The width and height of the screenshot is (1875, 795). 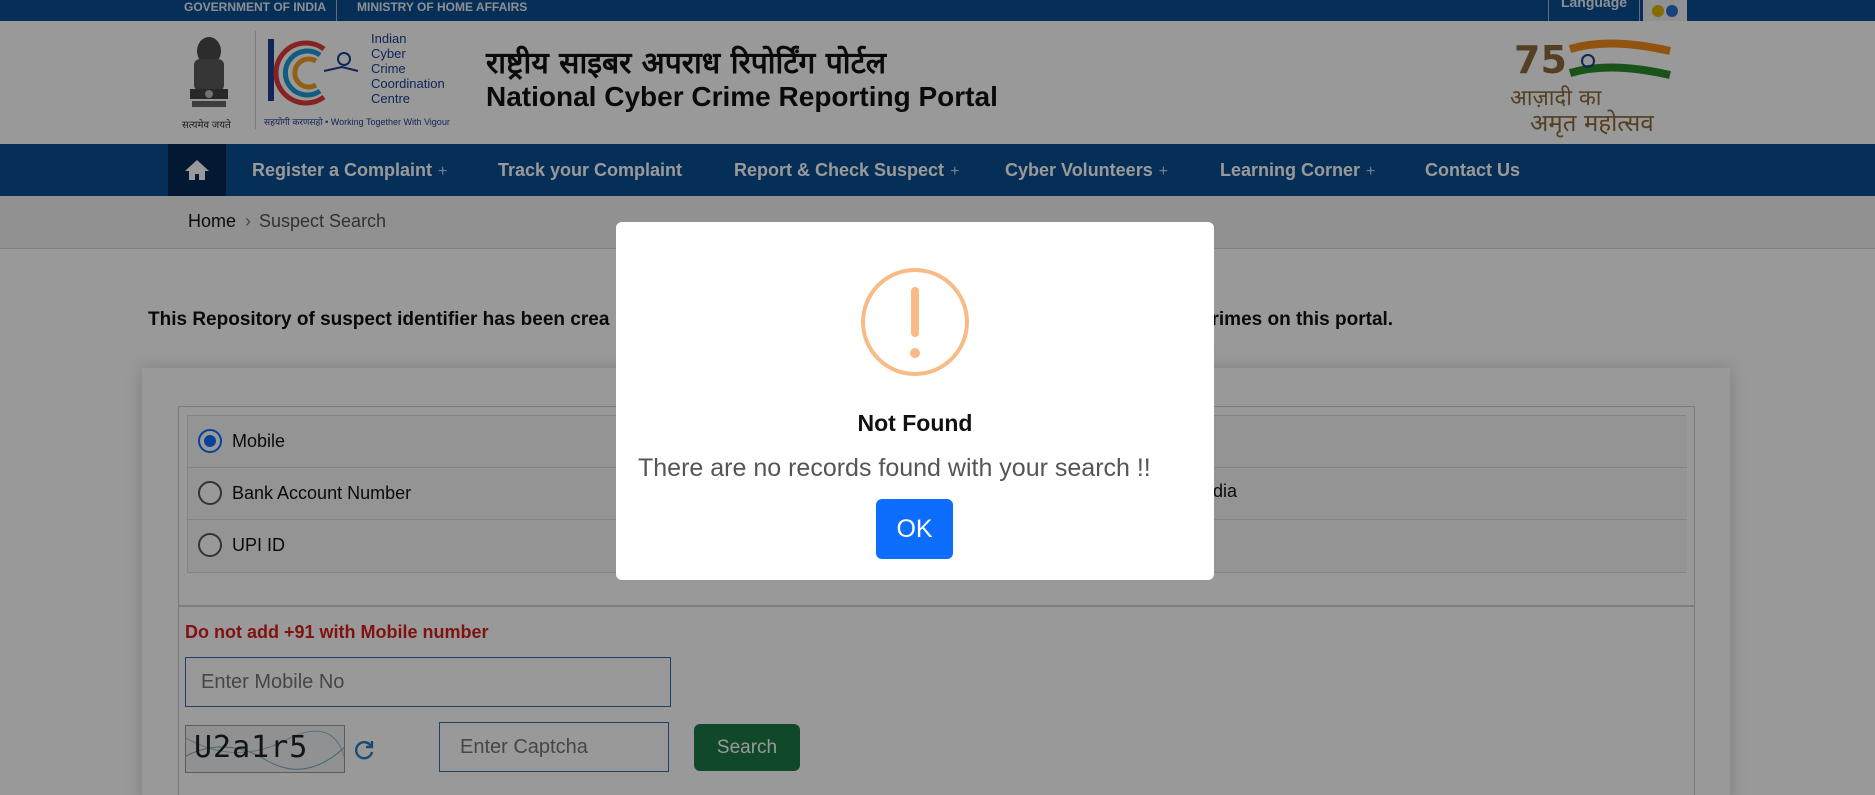 What do you see at coordinates (915, 322) in the screenshot?
I see `warning-icon` at bounding box center [915, 322].